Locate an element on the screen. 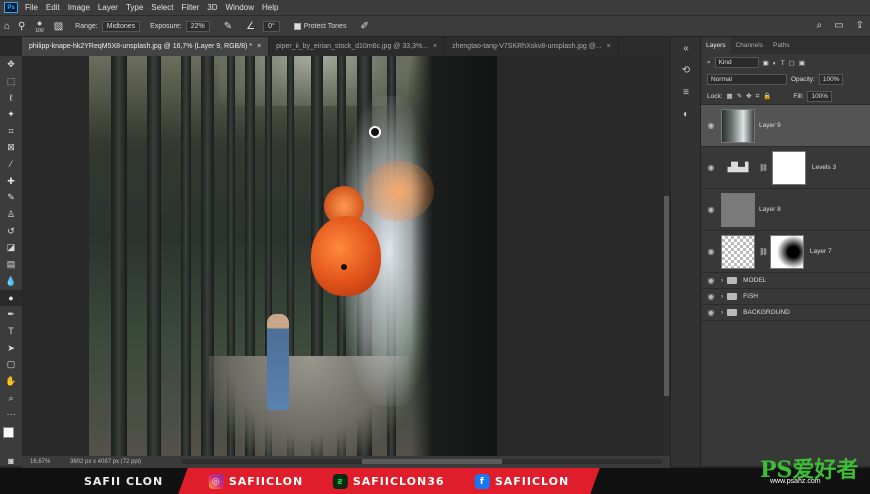  pen-tool-icon: ✒ is located at coordinates (11, 314).